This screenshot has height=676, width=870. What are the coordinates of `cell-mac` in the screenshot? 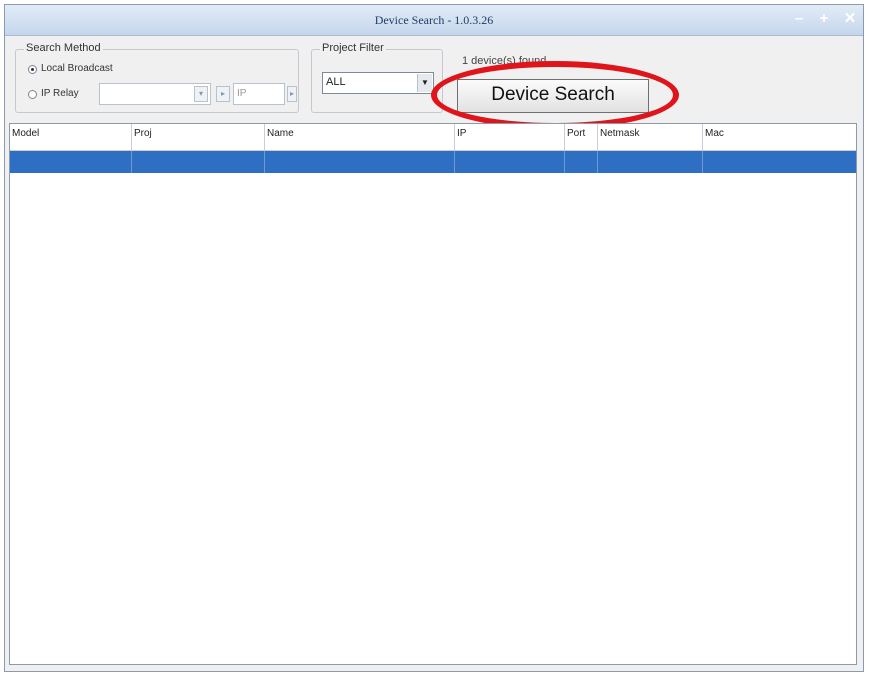 It's located at (779, 162).